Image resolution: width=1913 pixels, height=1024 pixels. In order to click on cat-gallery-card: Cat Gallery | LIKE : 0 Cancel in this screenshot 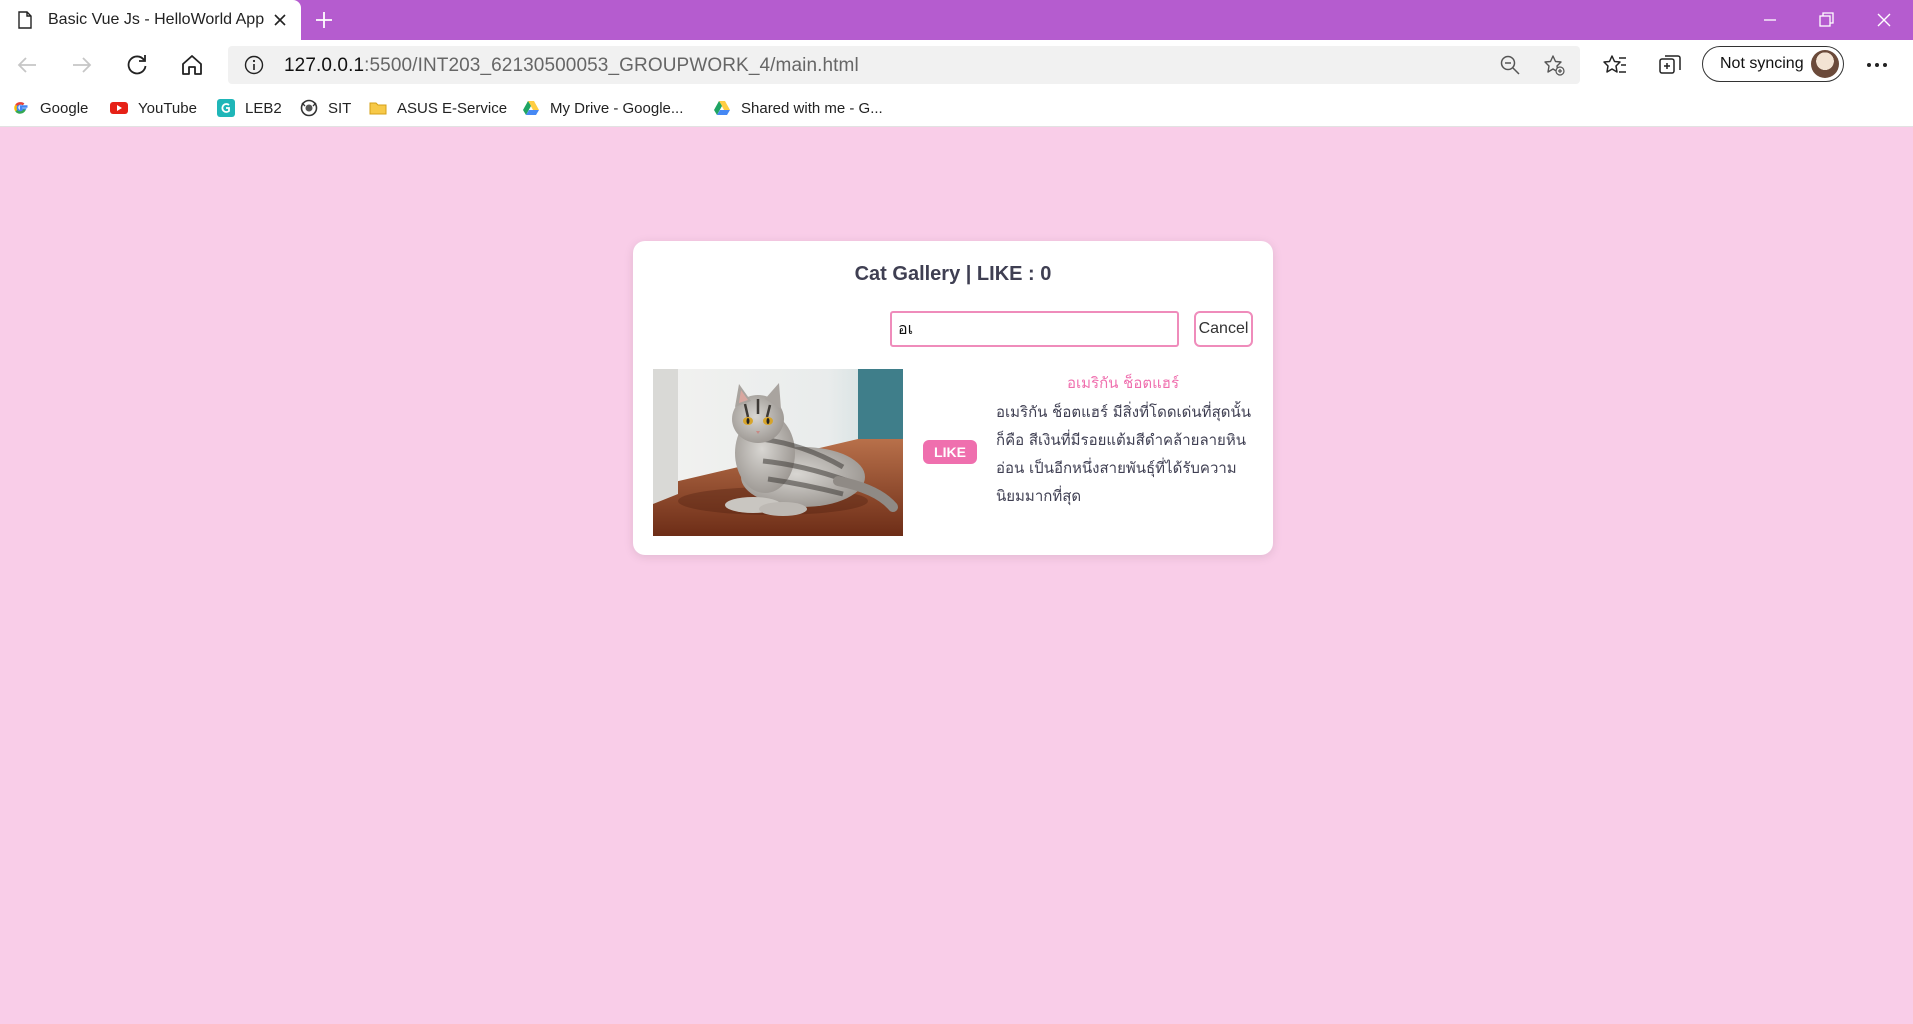, I will do `click(953, 398)`.